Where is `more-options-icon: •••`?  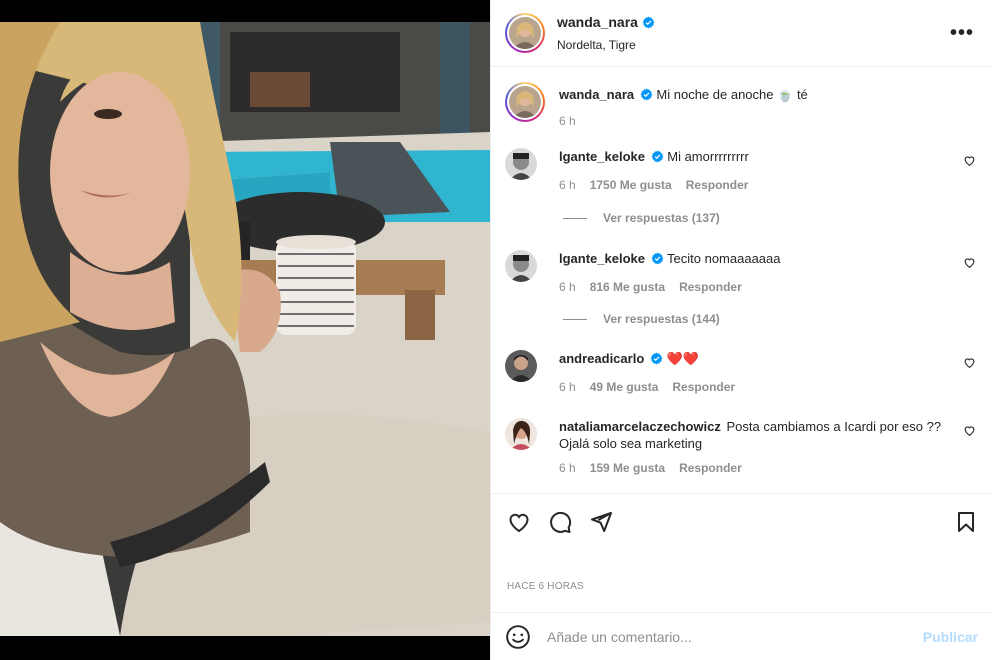 more-options-icon: ••• is located at coordinates (962, 33).